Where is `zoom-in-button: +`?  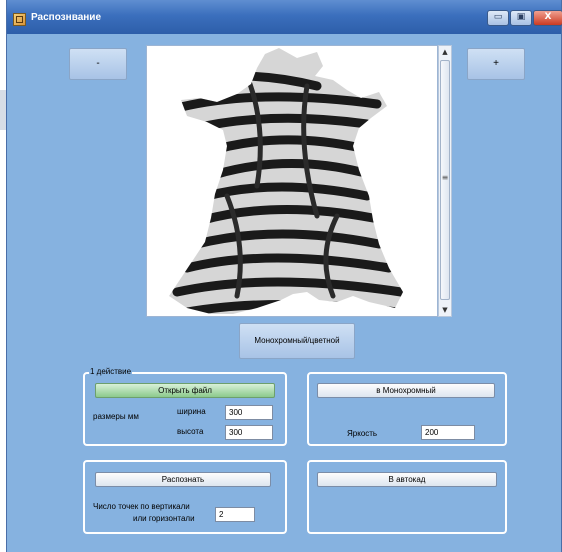
zoom-in-button: + is located at coordinates (496, 64).